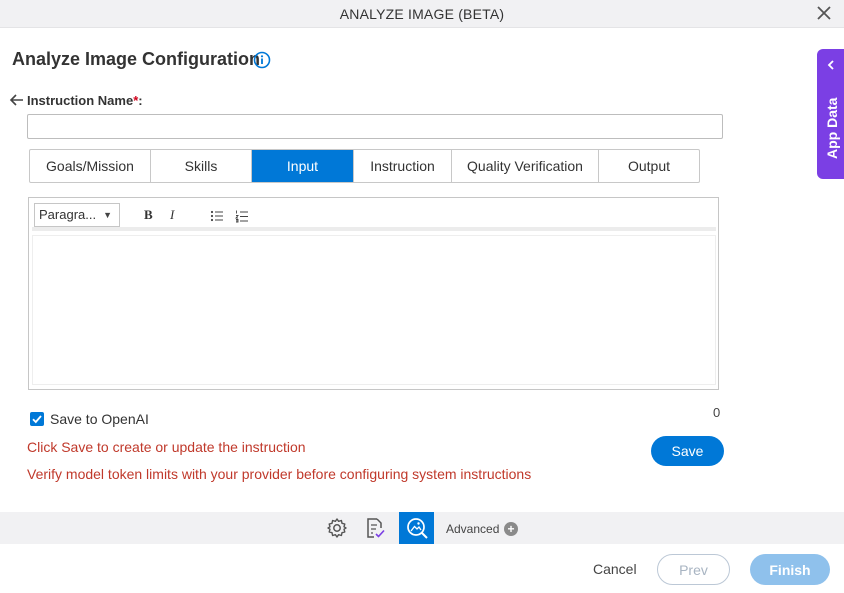 The image size is (844, 593). What do you see at coordinates (337, 528) in the screenshot?
I see `gear-icon` at bounding box center [337, 528].